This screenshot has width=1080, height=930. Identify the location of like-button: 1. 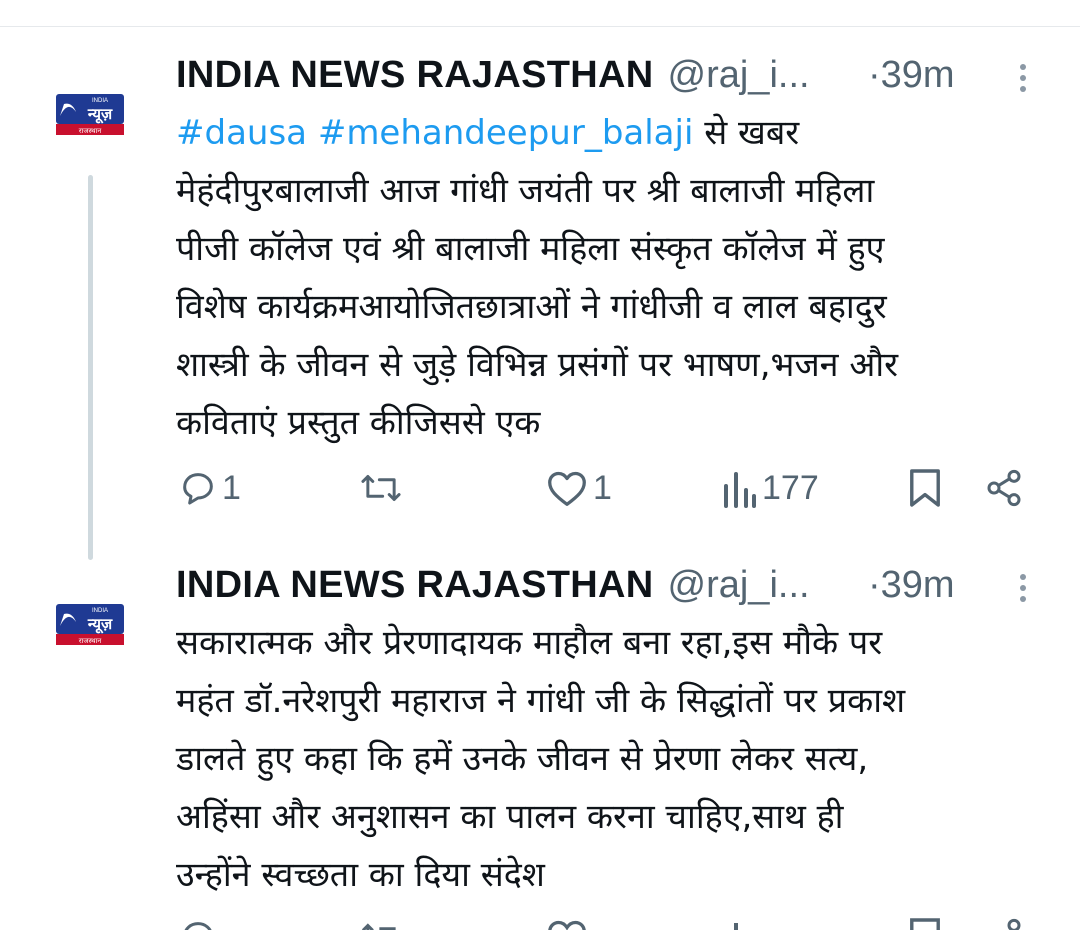
(578, 488).